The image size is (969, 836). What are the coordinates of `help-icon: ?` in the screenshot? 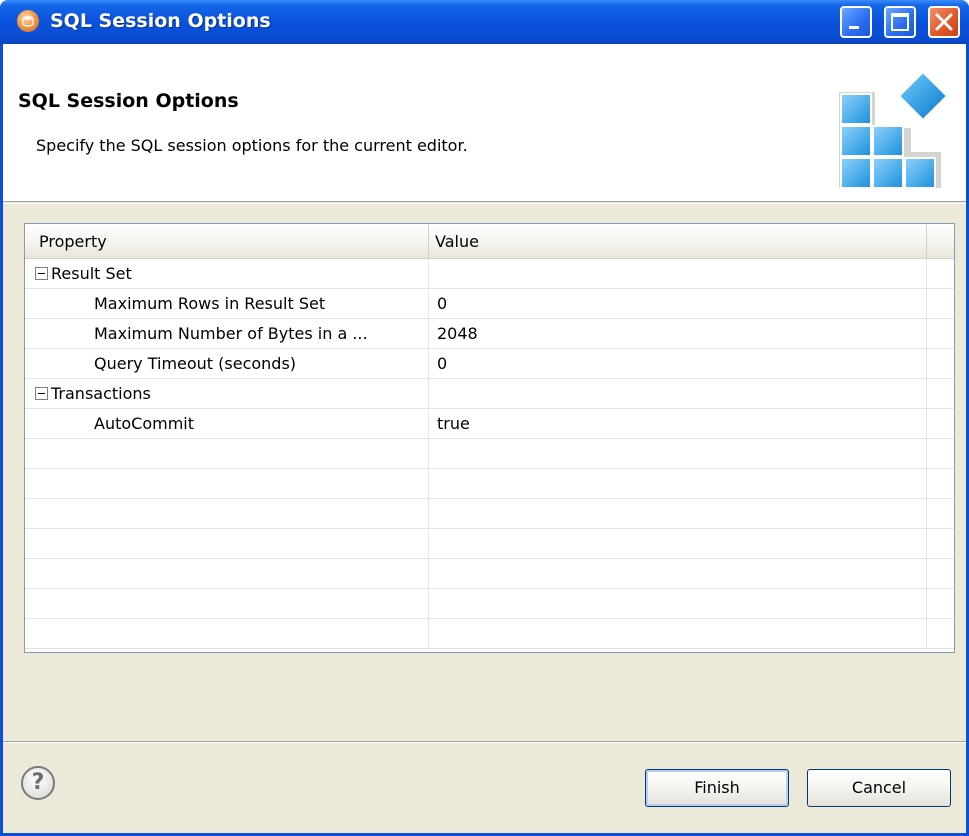 It's located at (38, 783).